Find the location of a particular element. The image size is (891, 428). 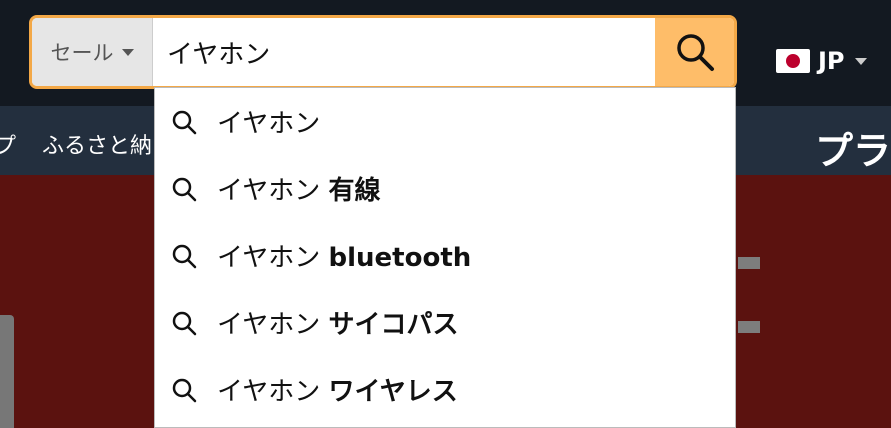

suggestion-text: イヤホン is located at coordinates (269, 124).